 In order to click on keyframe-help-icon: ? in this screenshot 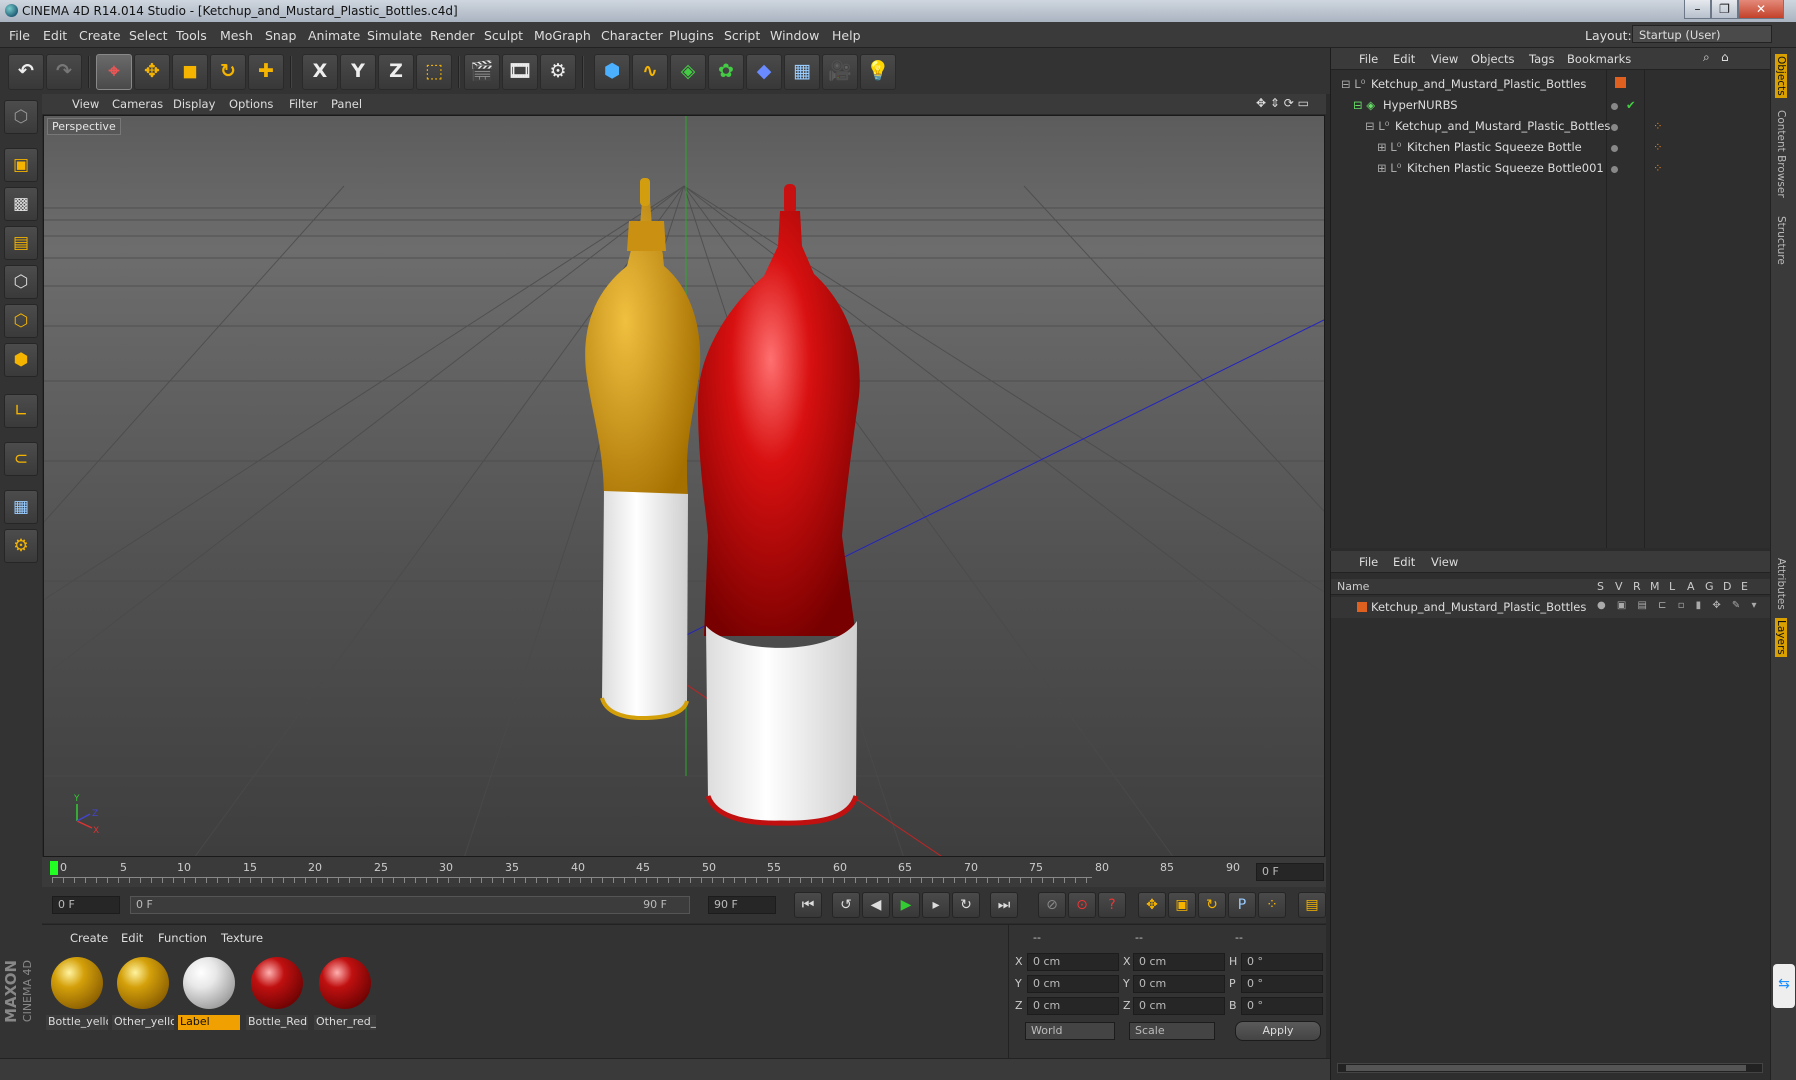, I will do `click(1112, 905)`.